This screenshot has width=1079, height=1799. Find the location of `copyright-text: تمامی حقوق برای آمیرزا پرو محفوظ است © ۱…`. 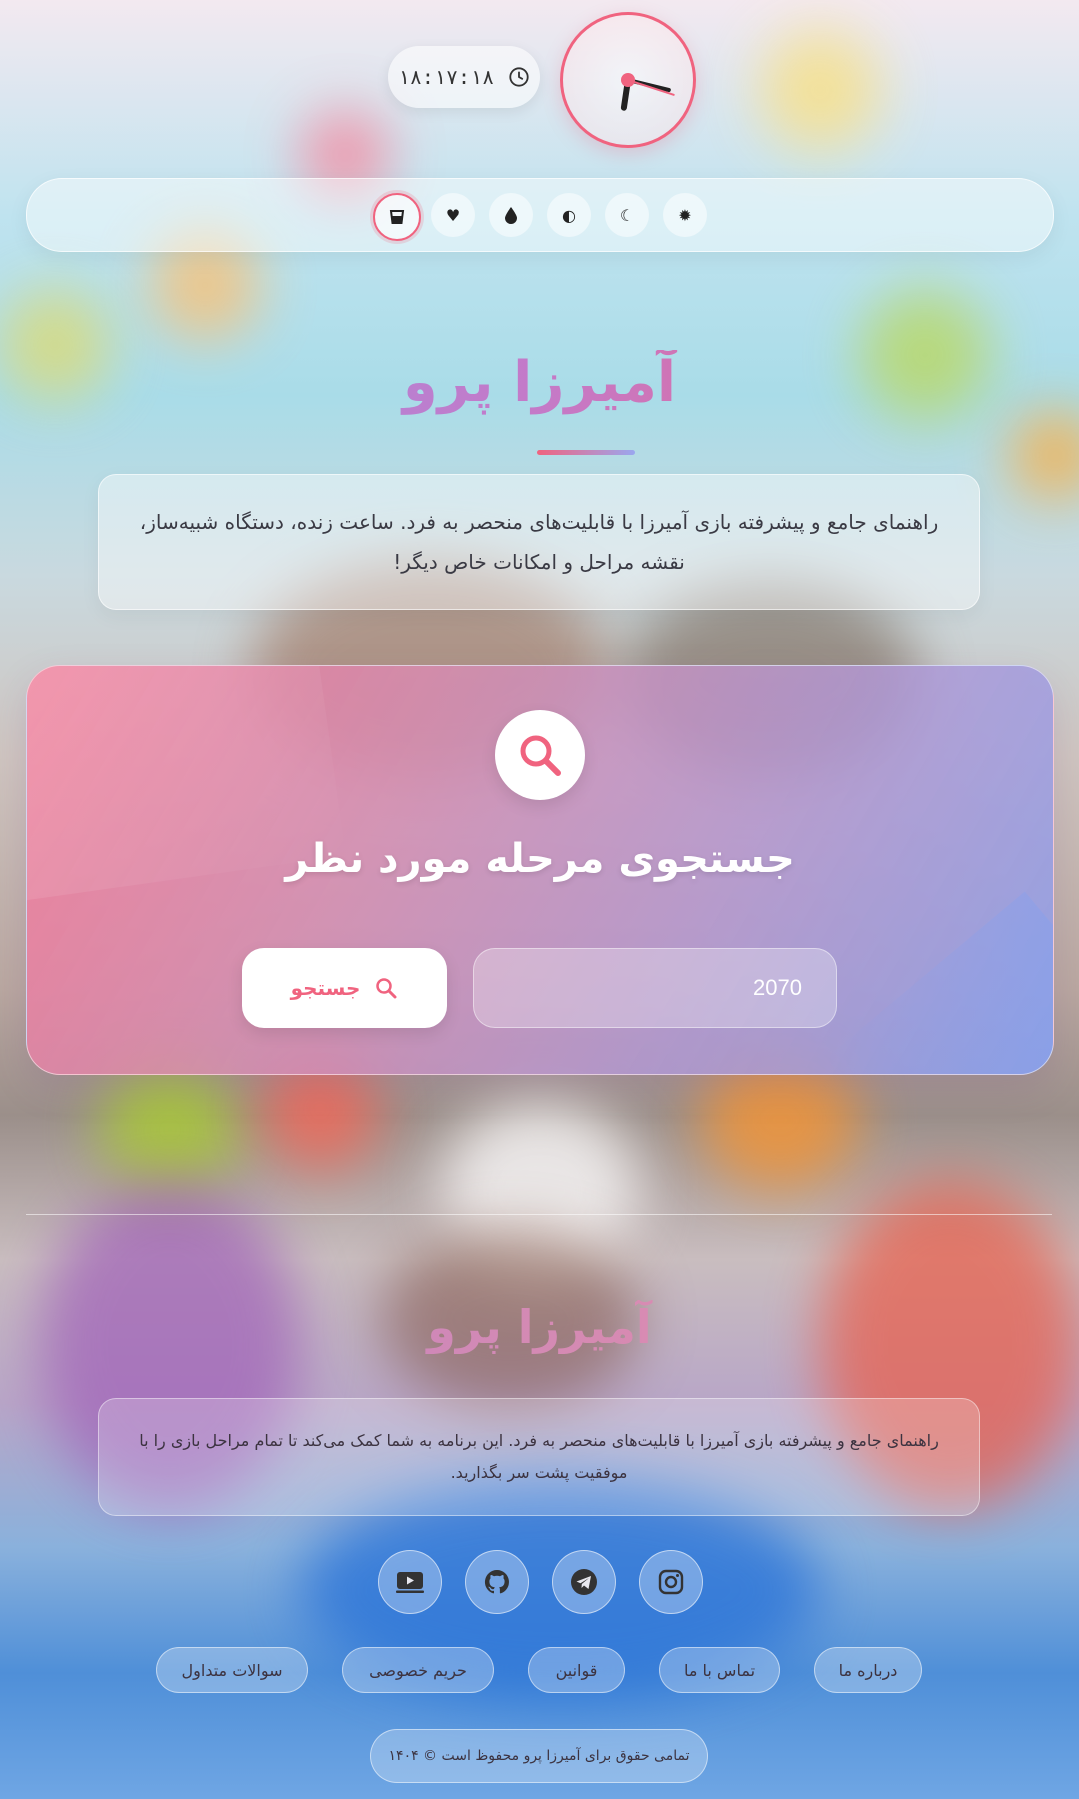

copyright-text: تمامی حقوق برای آمیرزا پرو محفوظ است © ۱… is located at coordinates (539, 1756).